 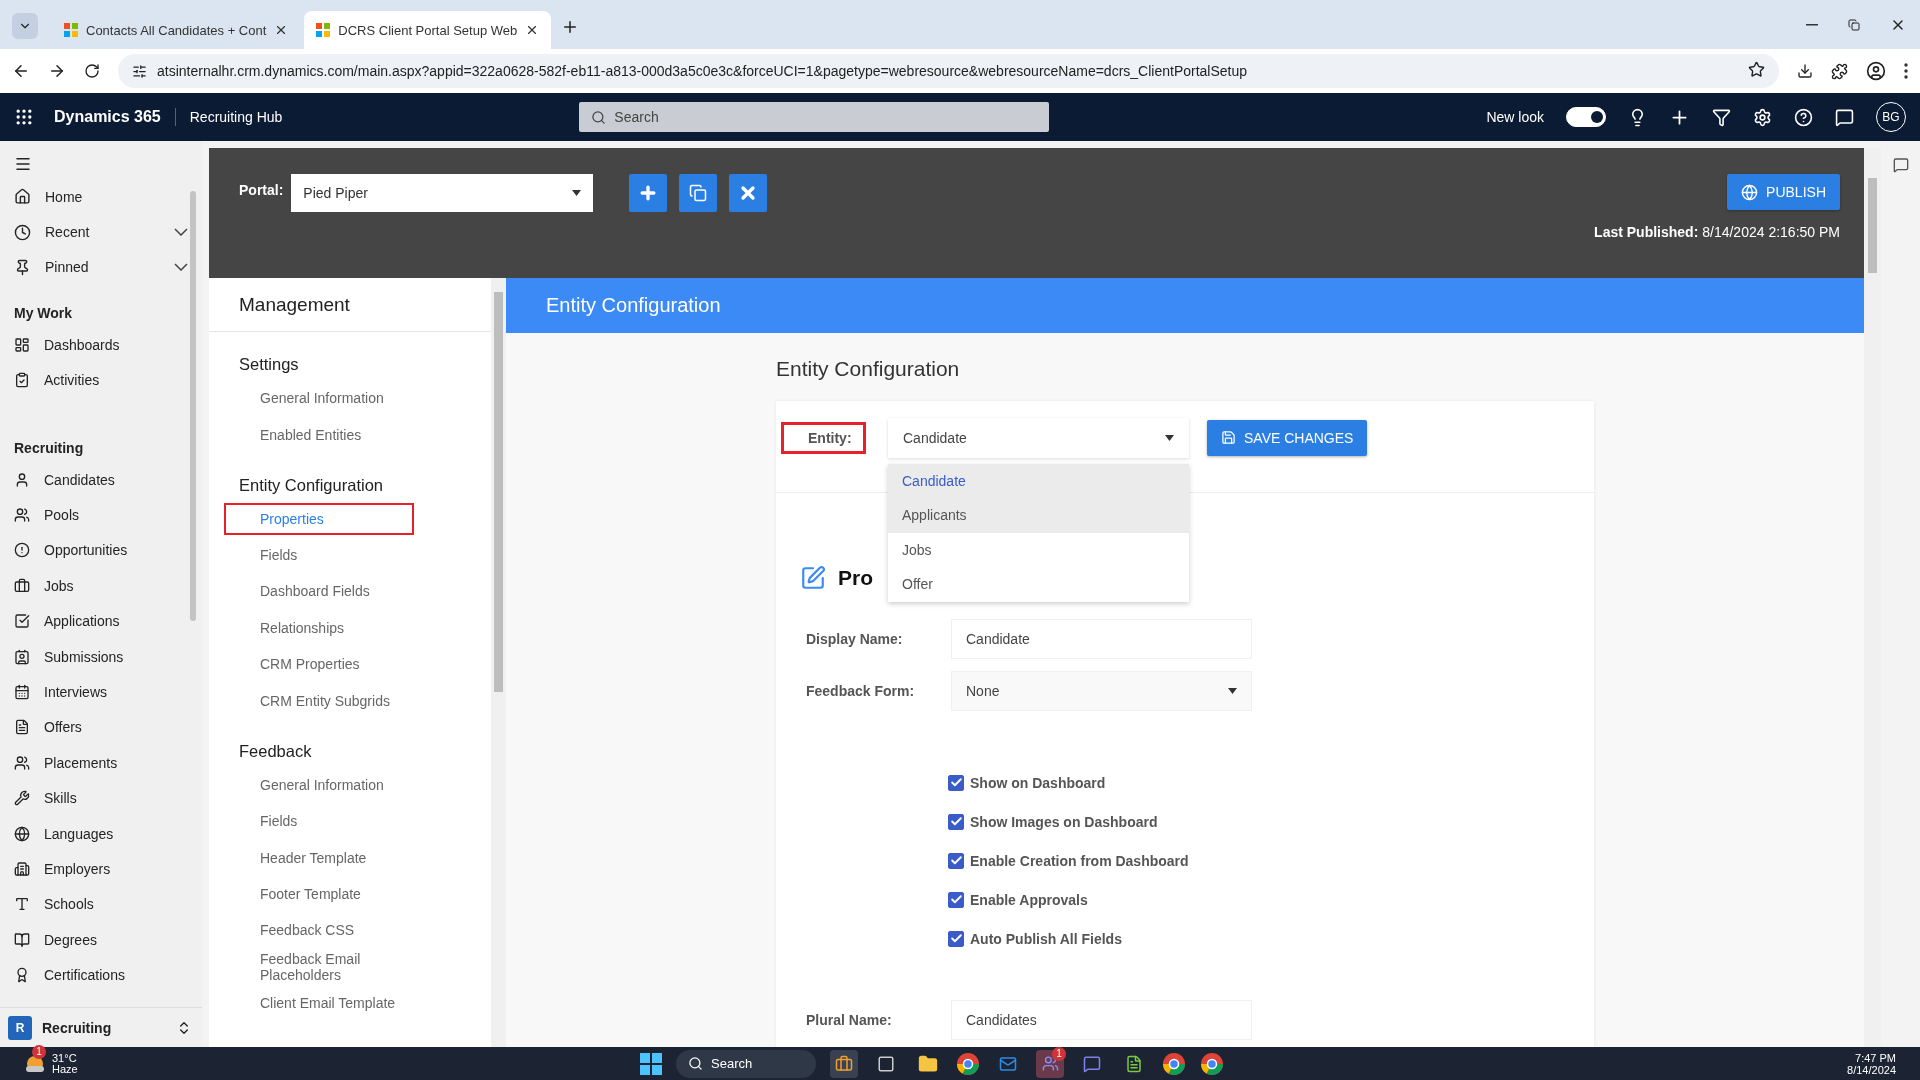 What do you see at coordinates (748, 193) in the screenshot?
I see `delete-button` at bounding box center [748, 193].